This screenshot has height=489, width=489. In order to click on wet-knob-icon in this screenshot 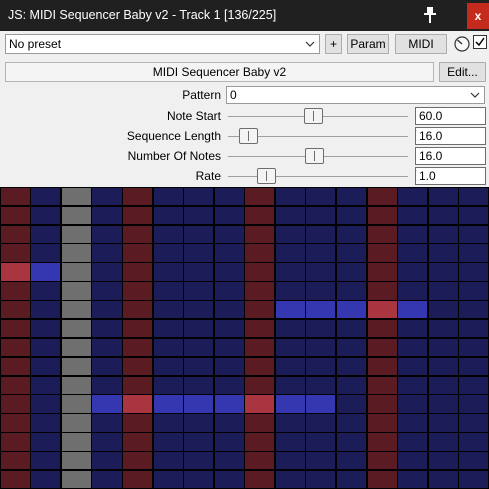, I will do `click(462, 44)`.